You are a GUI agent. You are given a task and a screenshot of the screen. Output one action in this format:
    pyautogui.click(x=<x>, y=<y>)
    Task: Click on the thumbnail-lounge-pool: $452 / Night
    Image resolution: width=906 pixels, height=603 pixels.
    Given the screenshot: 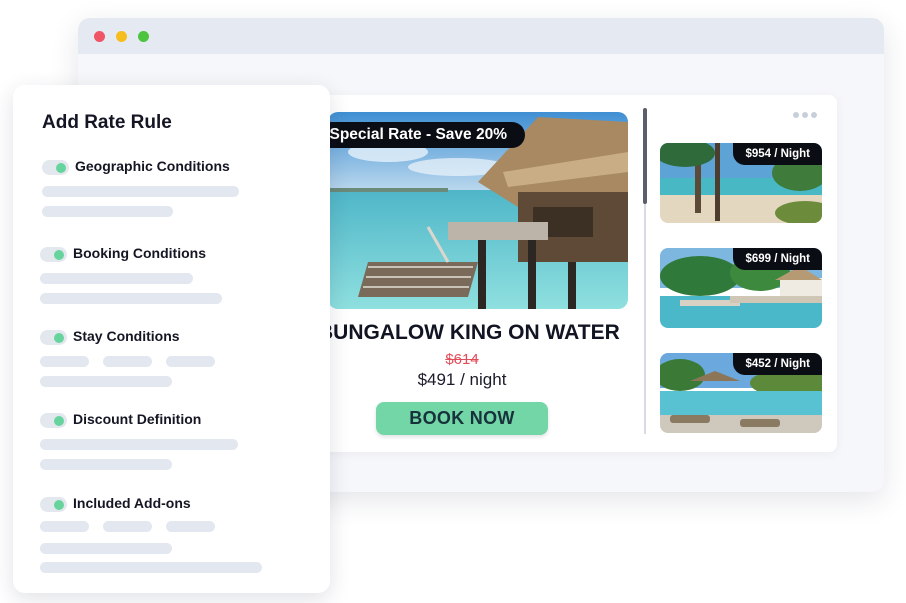 What is the action you would take?
    pyautogui.click(x=741, y=393)
    